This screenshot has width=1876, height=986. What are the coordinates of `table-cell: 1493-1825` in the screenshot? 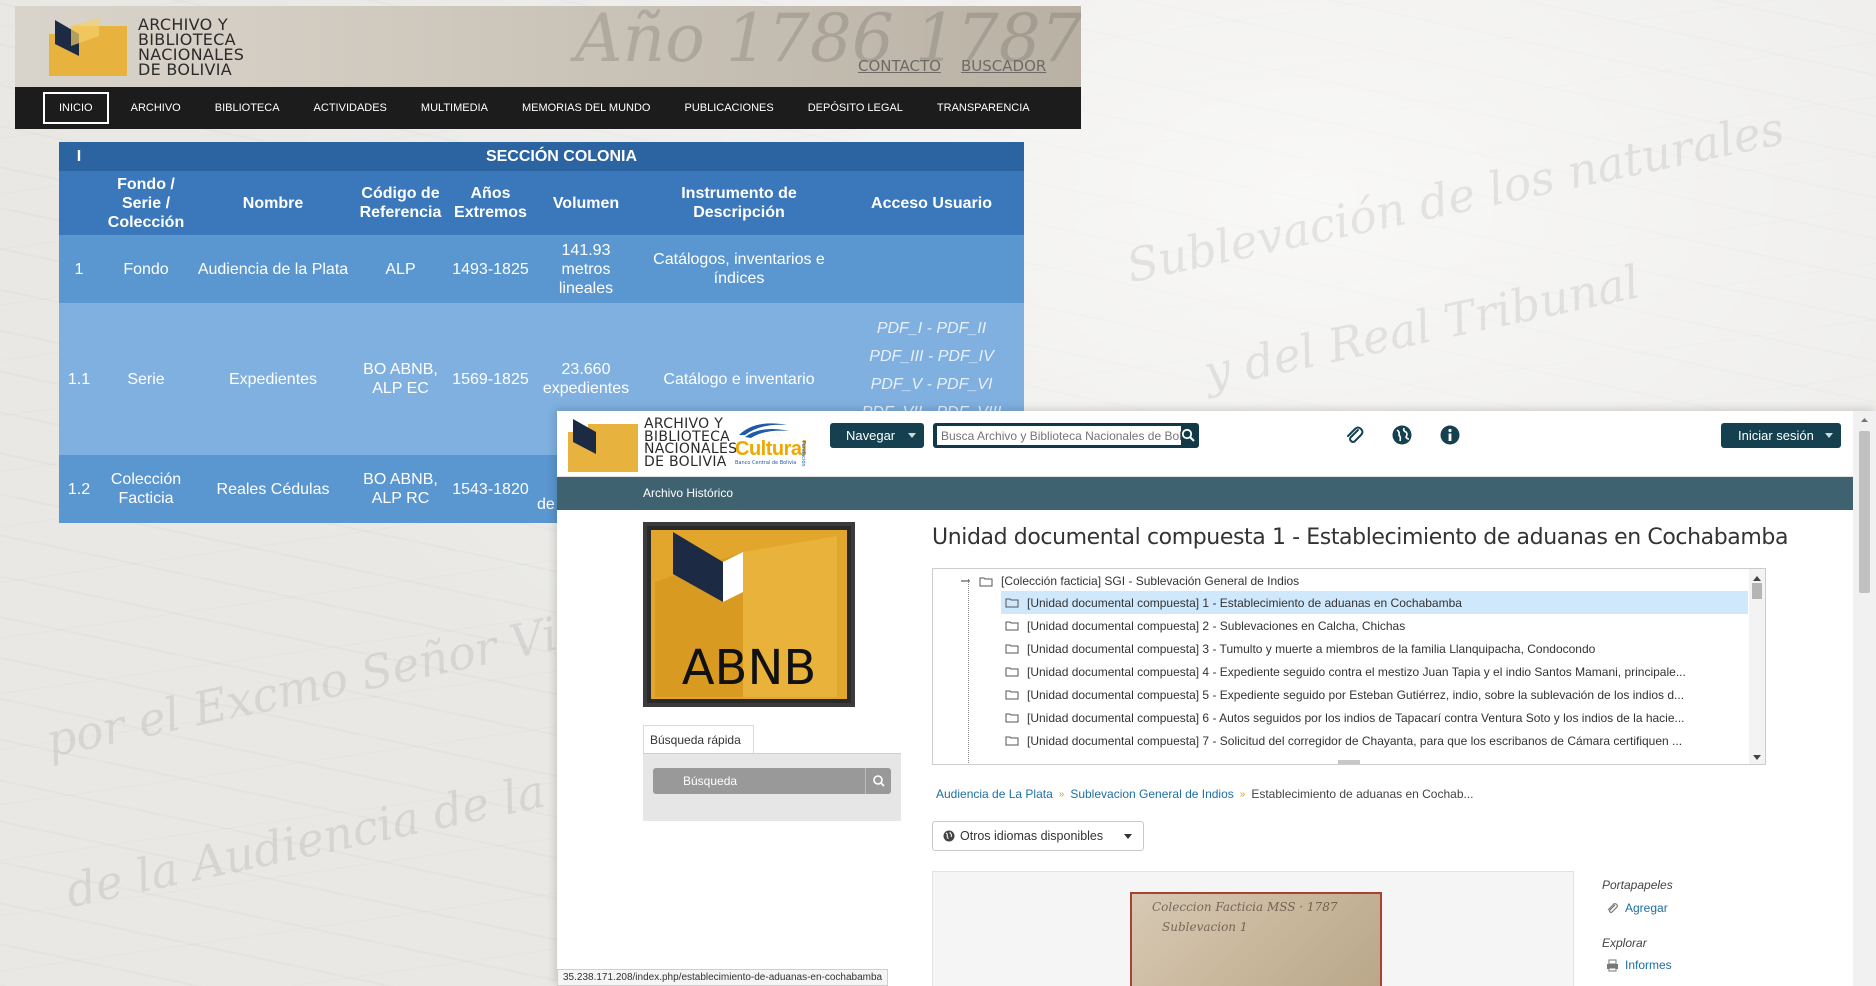 It's located at (490, 269).